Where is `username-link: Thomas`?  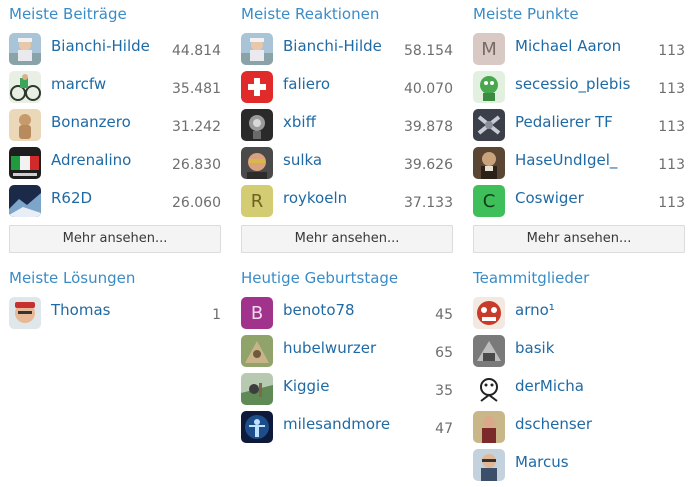
username-link: Thomas is located at coordinates (80, 310).